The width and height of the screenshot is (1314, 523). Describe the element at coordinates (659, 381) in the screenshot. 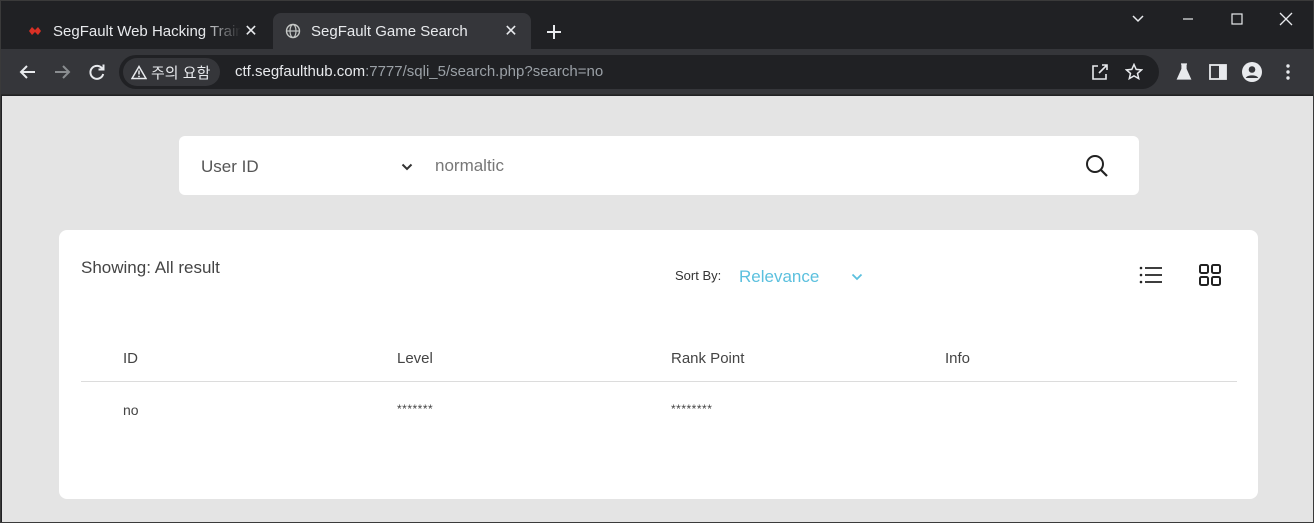

I see `table-divider` at that location.